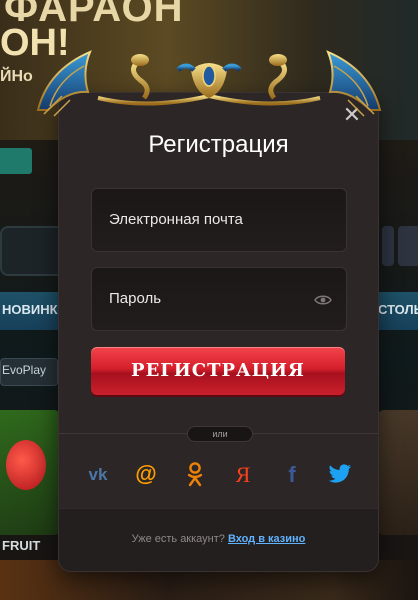 The height and width of the screenshot is (600, 418). Describe the element at coordinates (209, 83) in the screenshot. I see `pharaoh-wings-ornament` at that location.